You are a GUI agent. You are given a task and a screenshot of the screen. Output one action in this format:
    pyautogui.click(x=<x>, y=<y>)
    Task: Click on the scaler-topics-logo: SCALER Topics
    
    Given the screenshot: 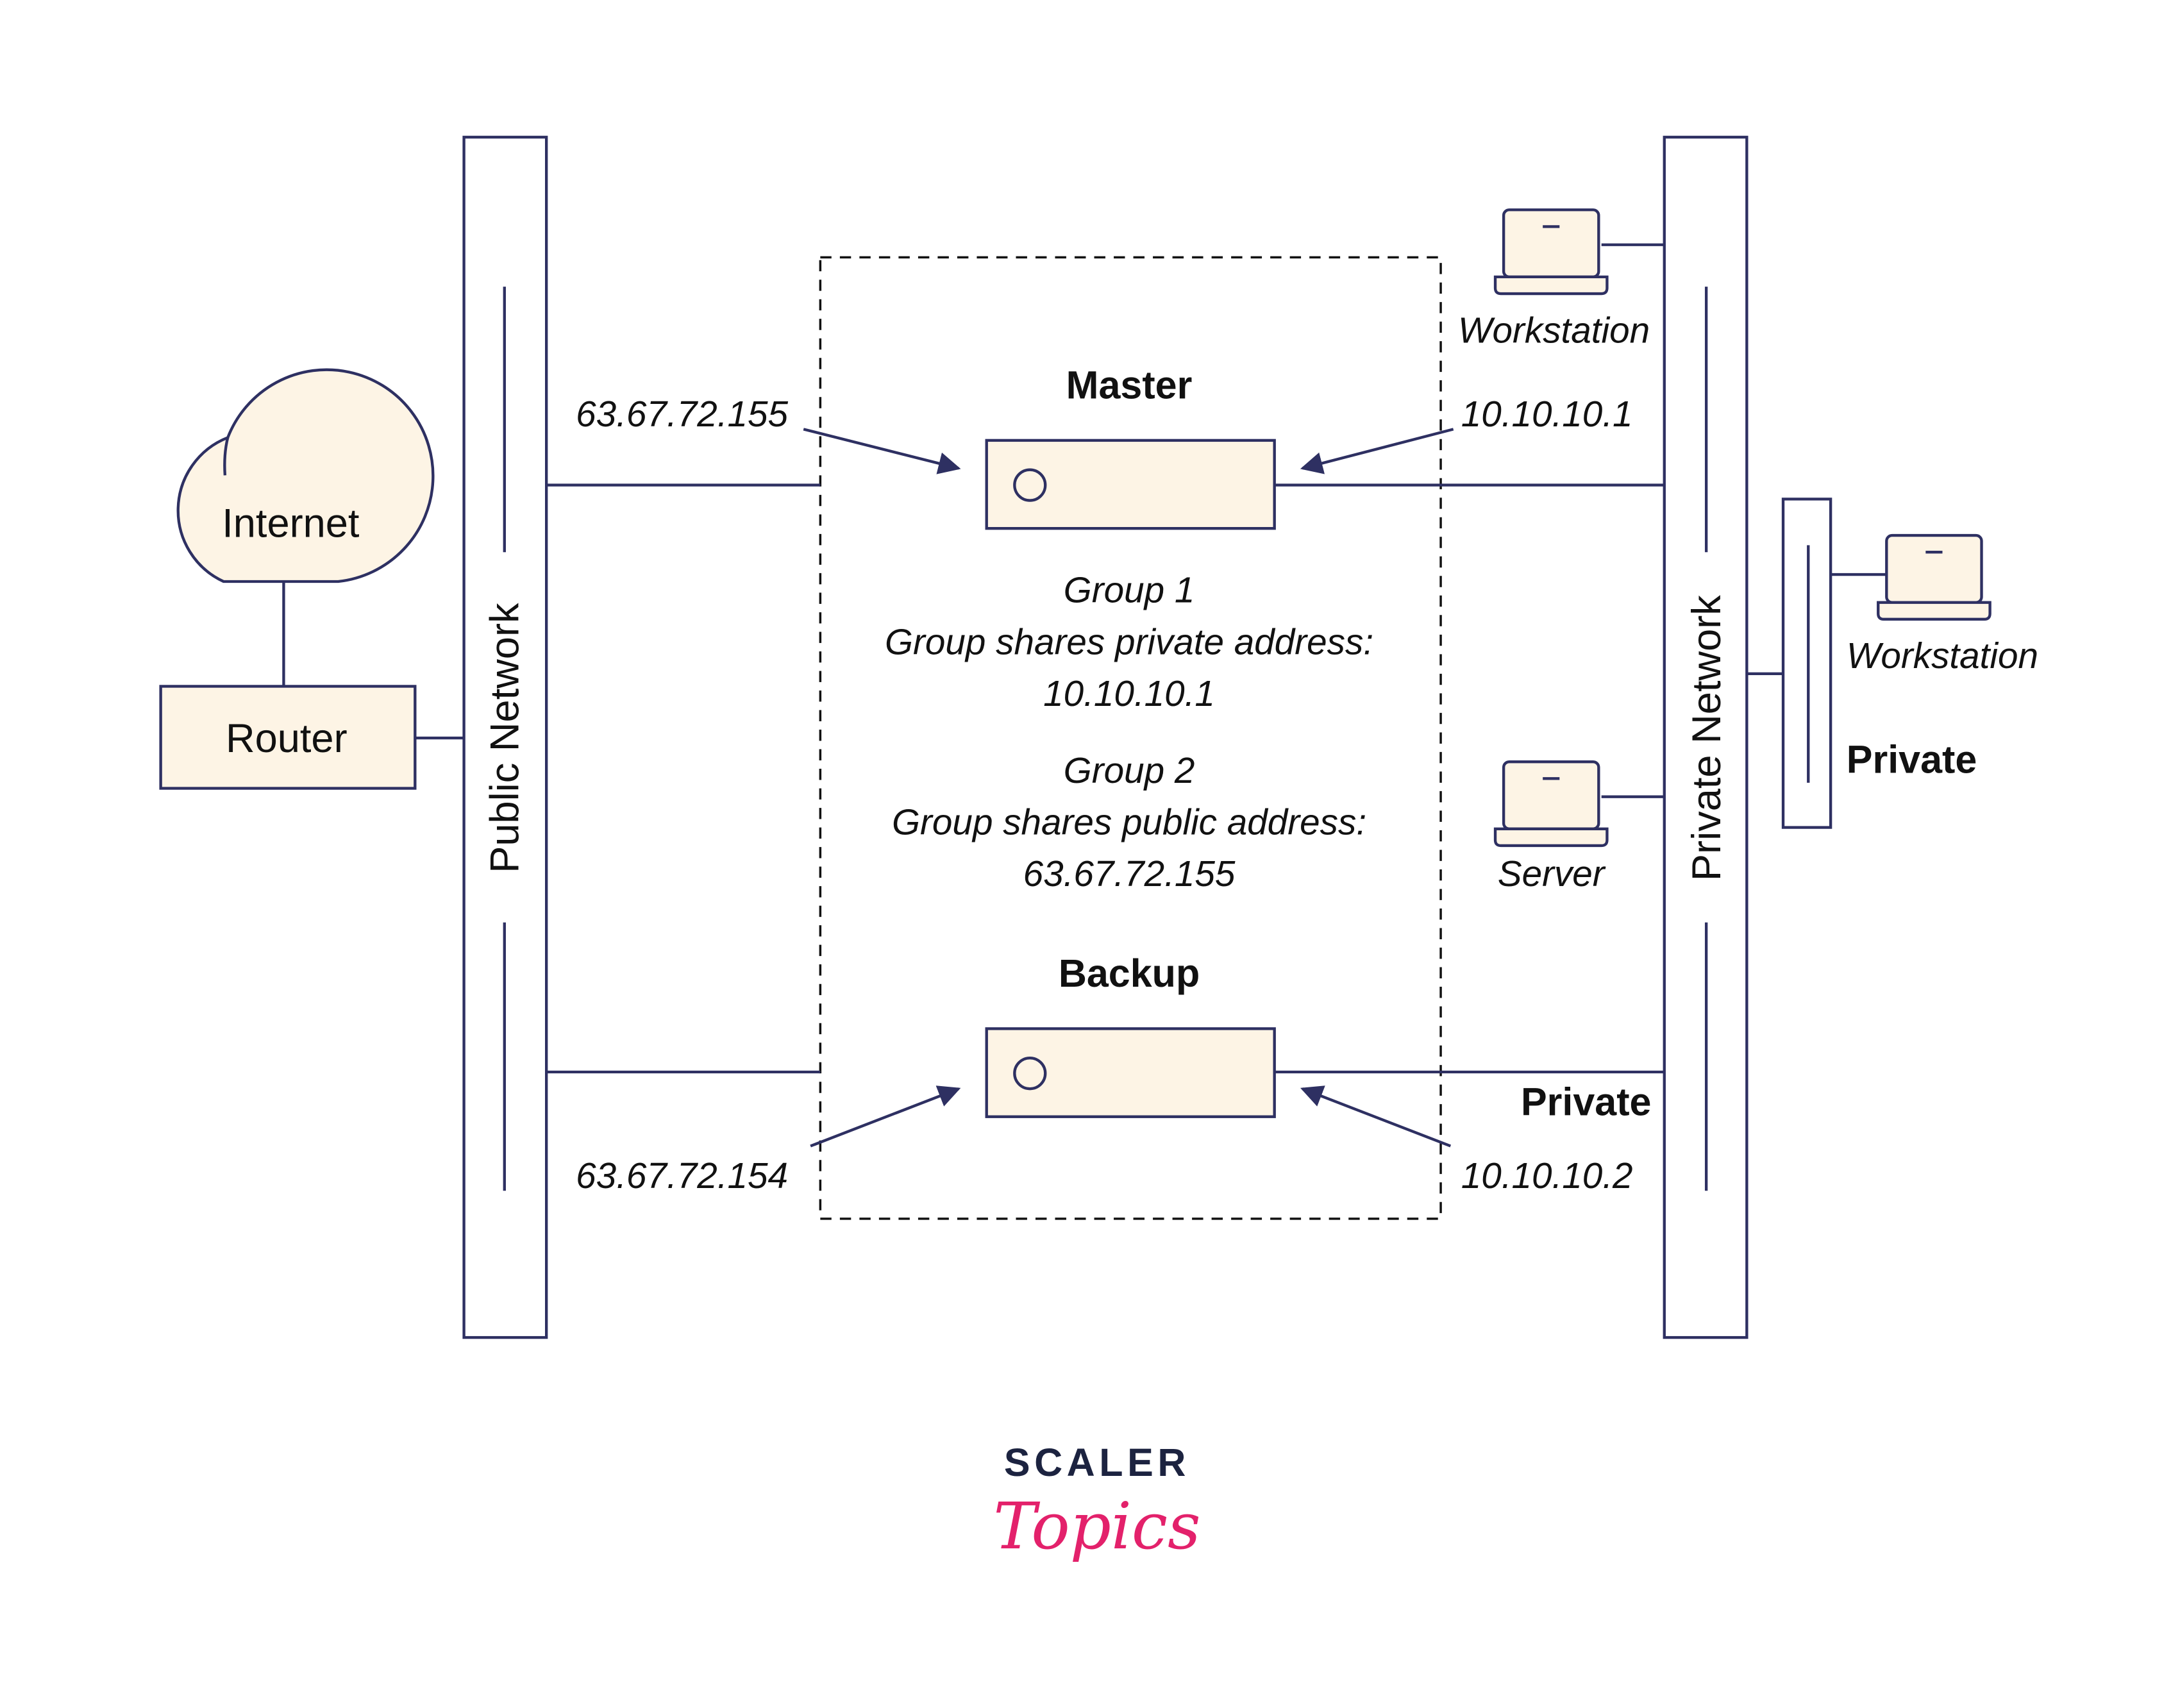 What is the action you would take?
    pyautogui.click(x=1097, y=1502)
    